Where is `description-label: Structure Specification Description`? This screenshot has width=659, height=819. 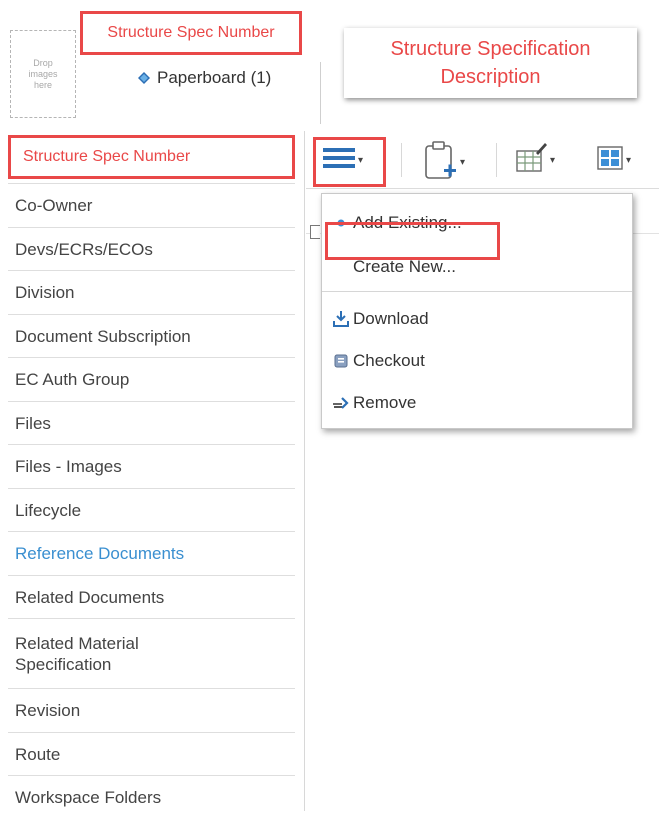 description-label: Structure Specification Description is located at coordinates (490, 63).